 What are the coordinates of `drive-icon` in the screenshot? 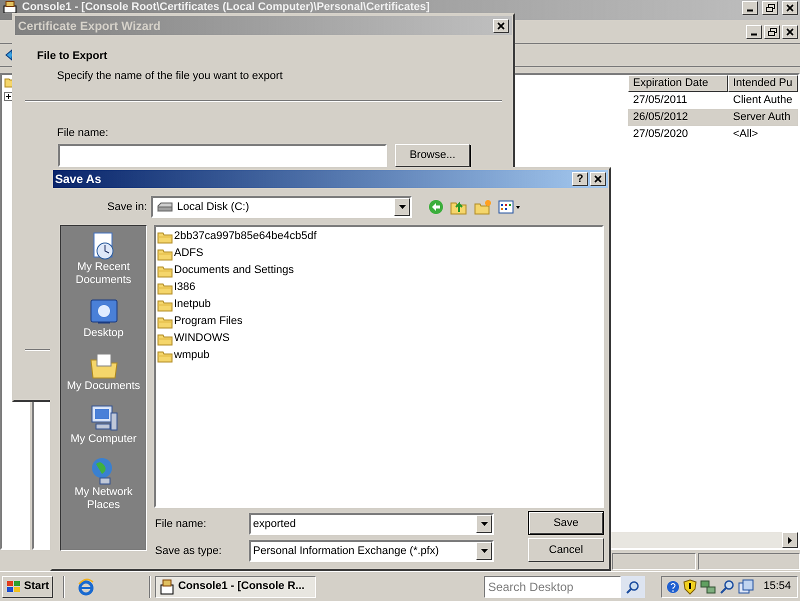 It's located at (165, 207).